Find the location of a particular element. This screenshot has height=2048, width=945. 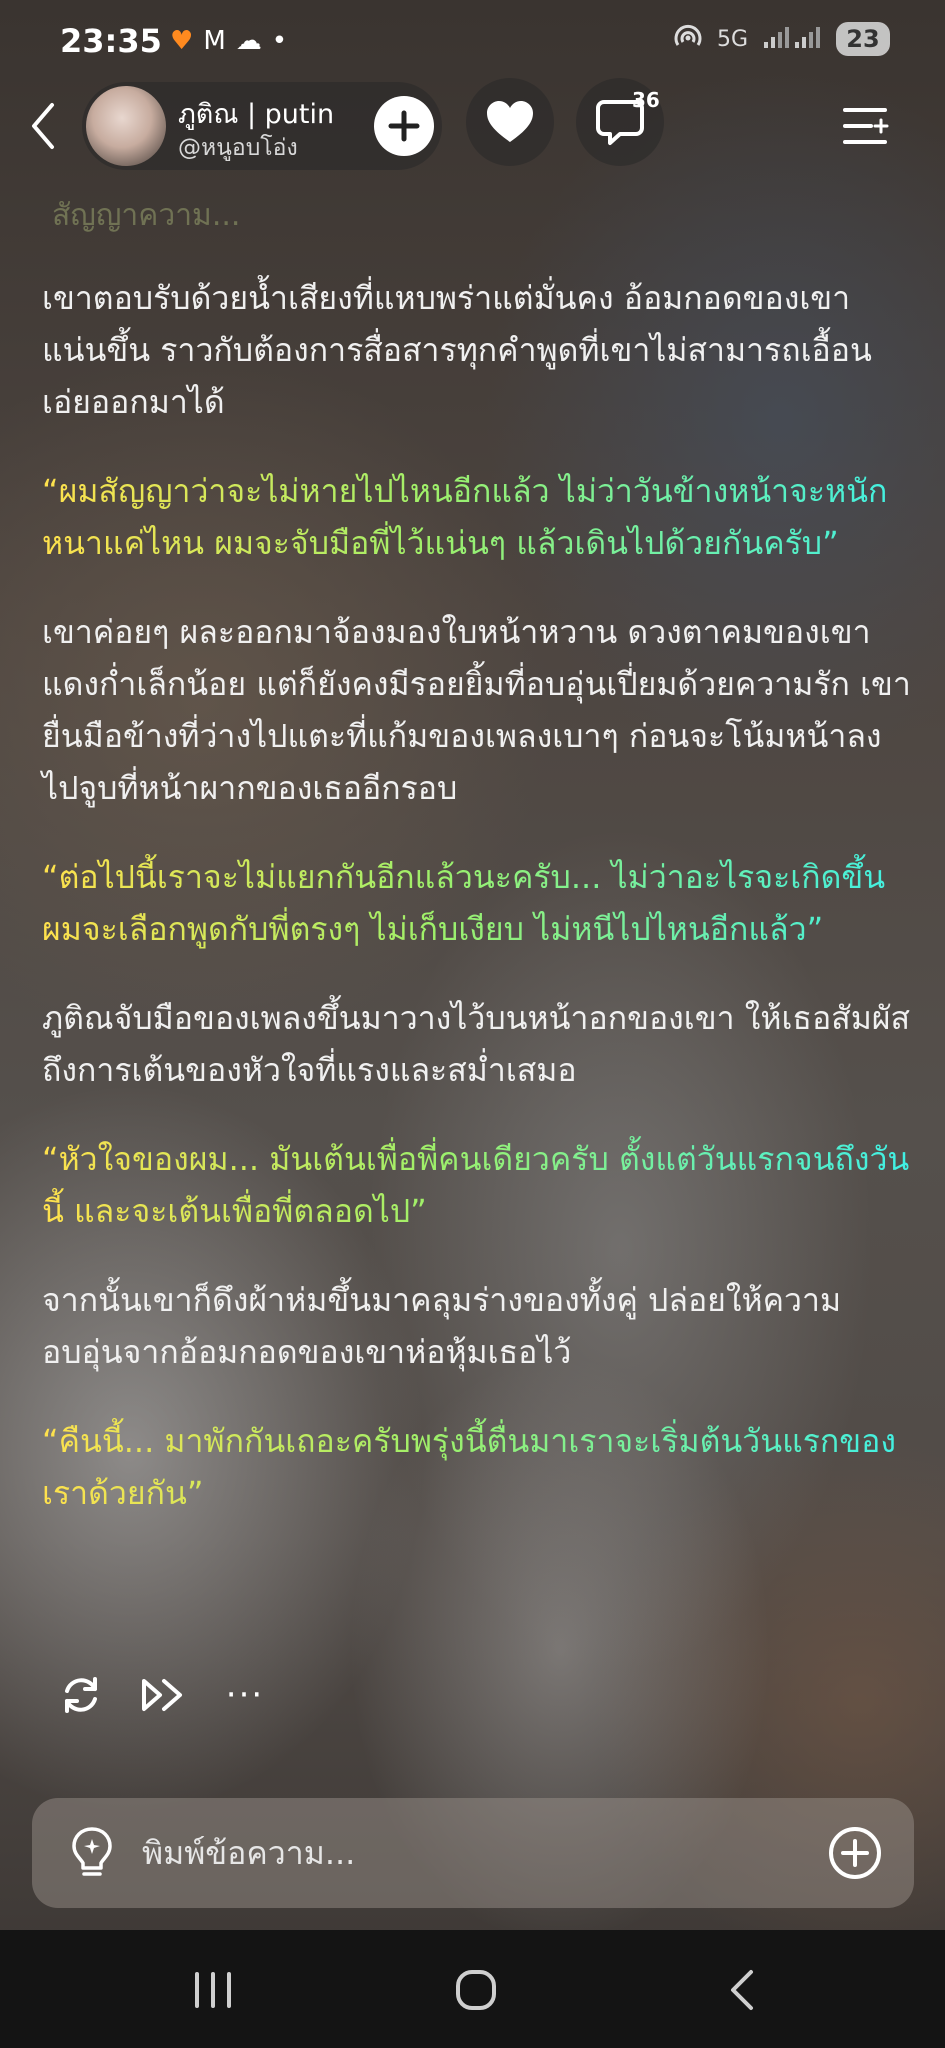

follow-button is located at coordinates (404, 126).